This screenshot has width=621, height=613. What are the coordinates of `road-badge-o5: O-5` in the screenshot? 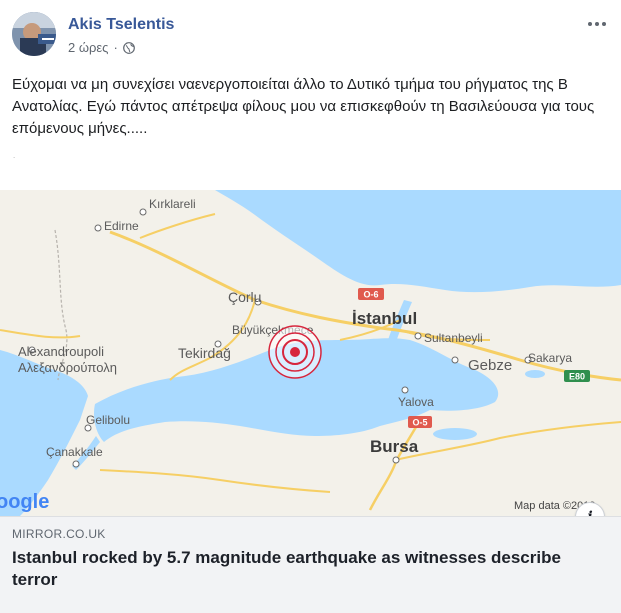 It's located at (420, 422).